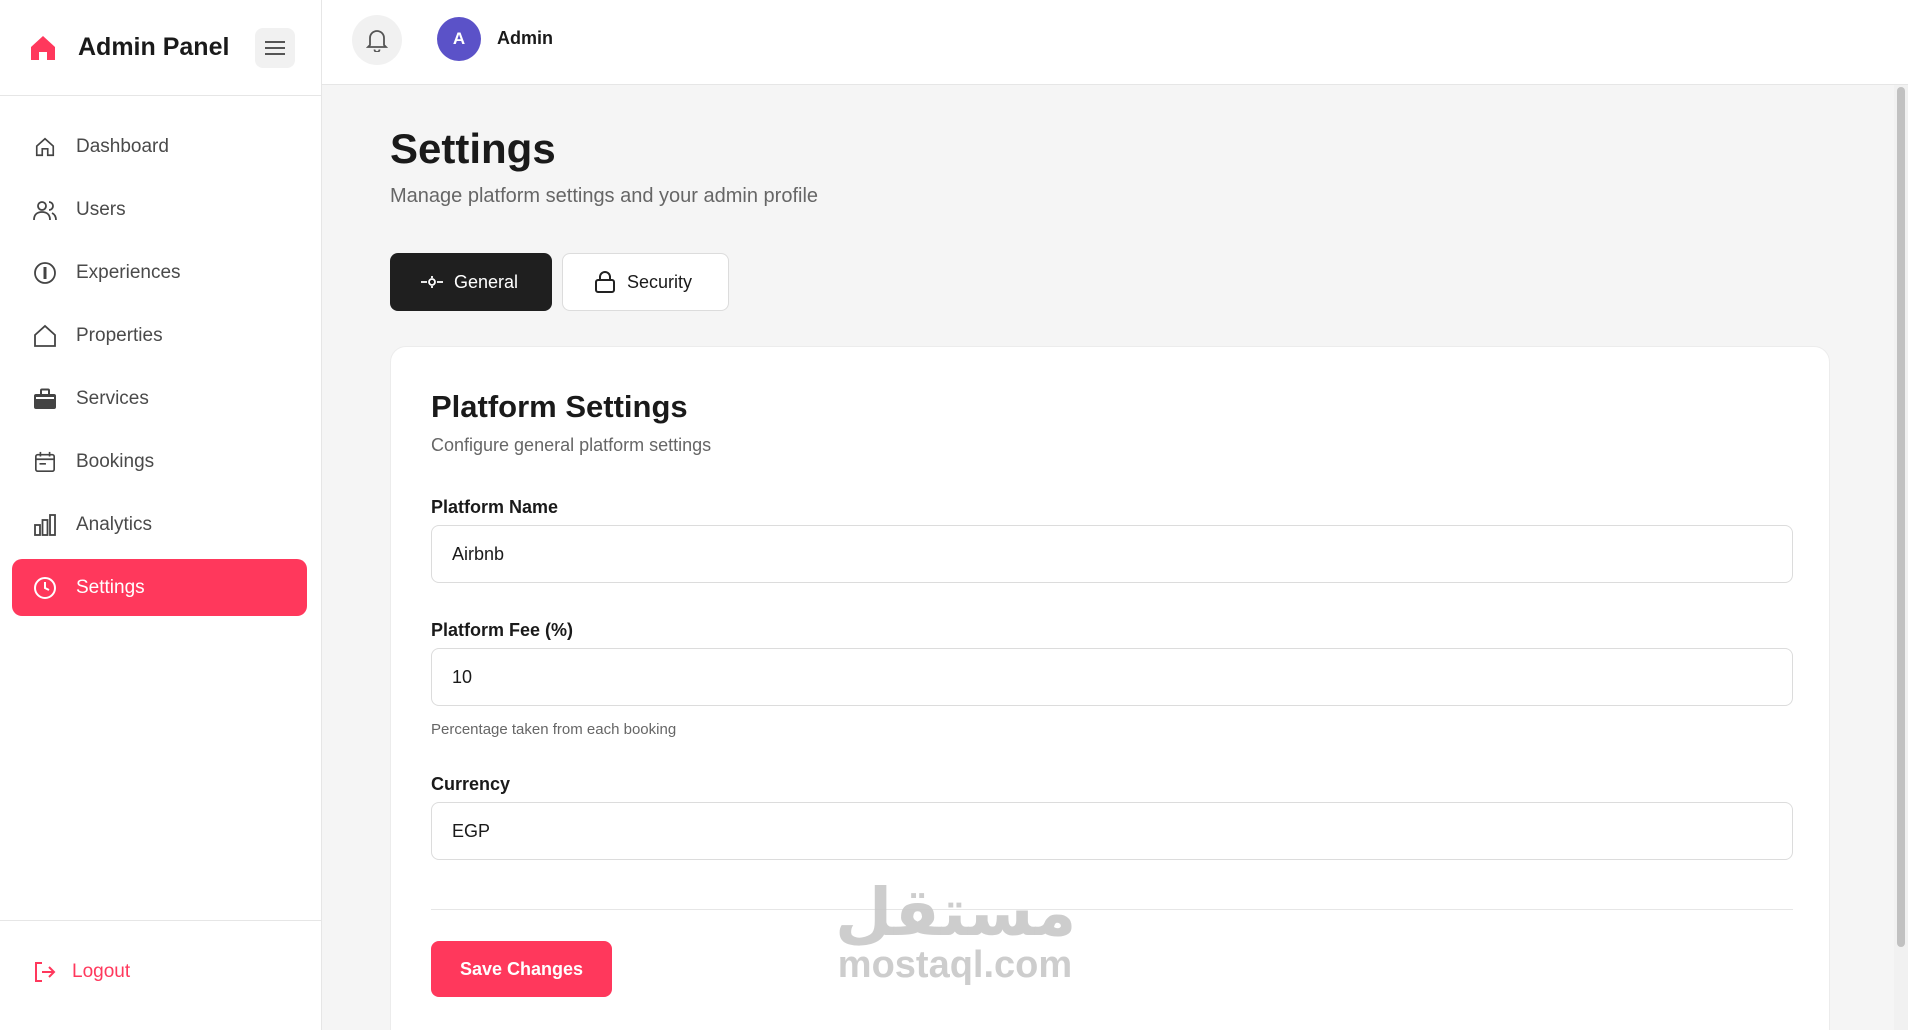  I want to click on hamburger-icon, so click(275, 47).